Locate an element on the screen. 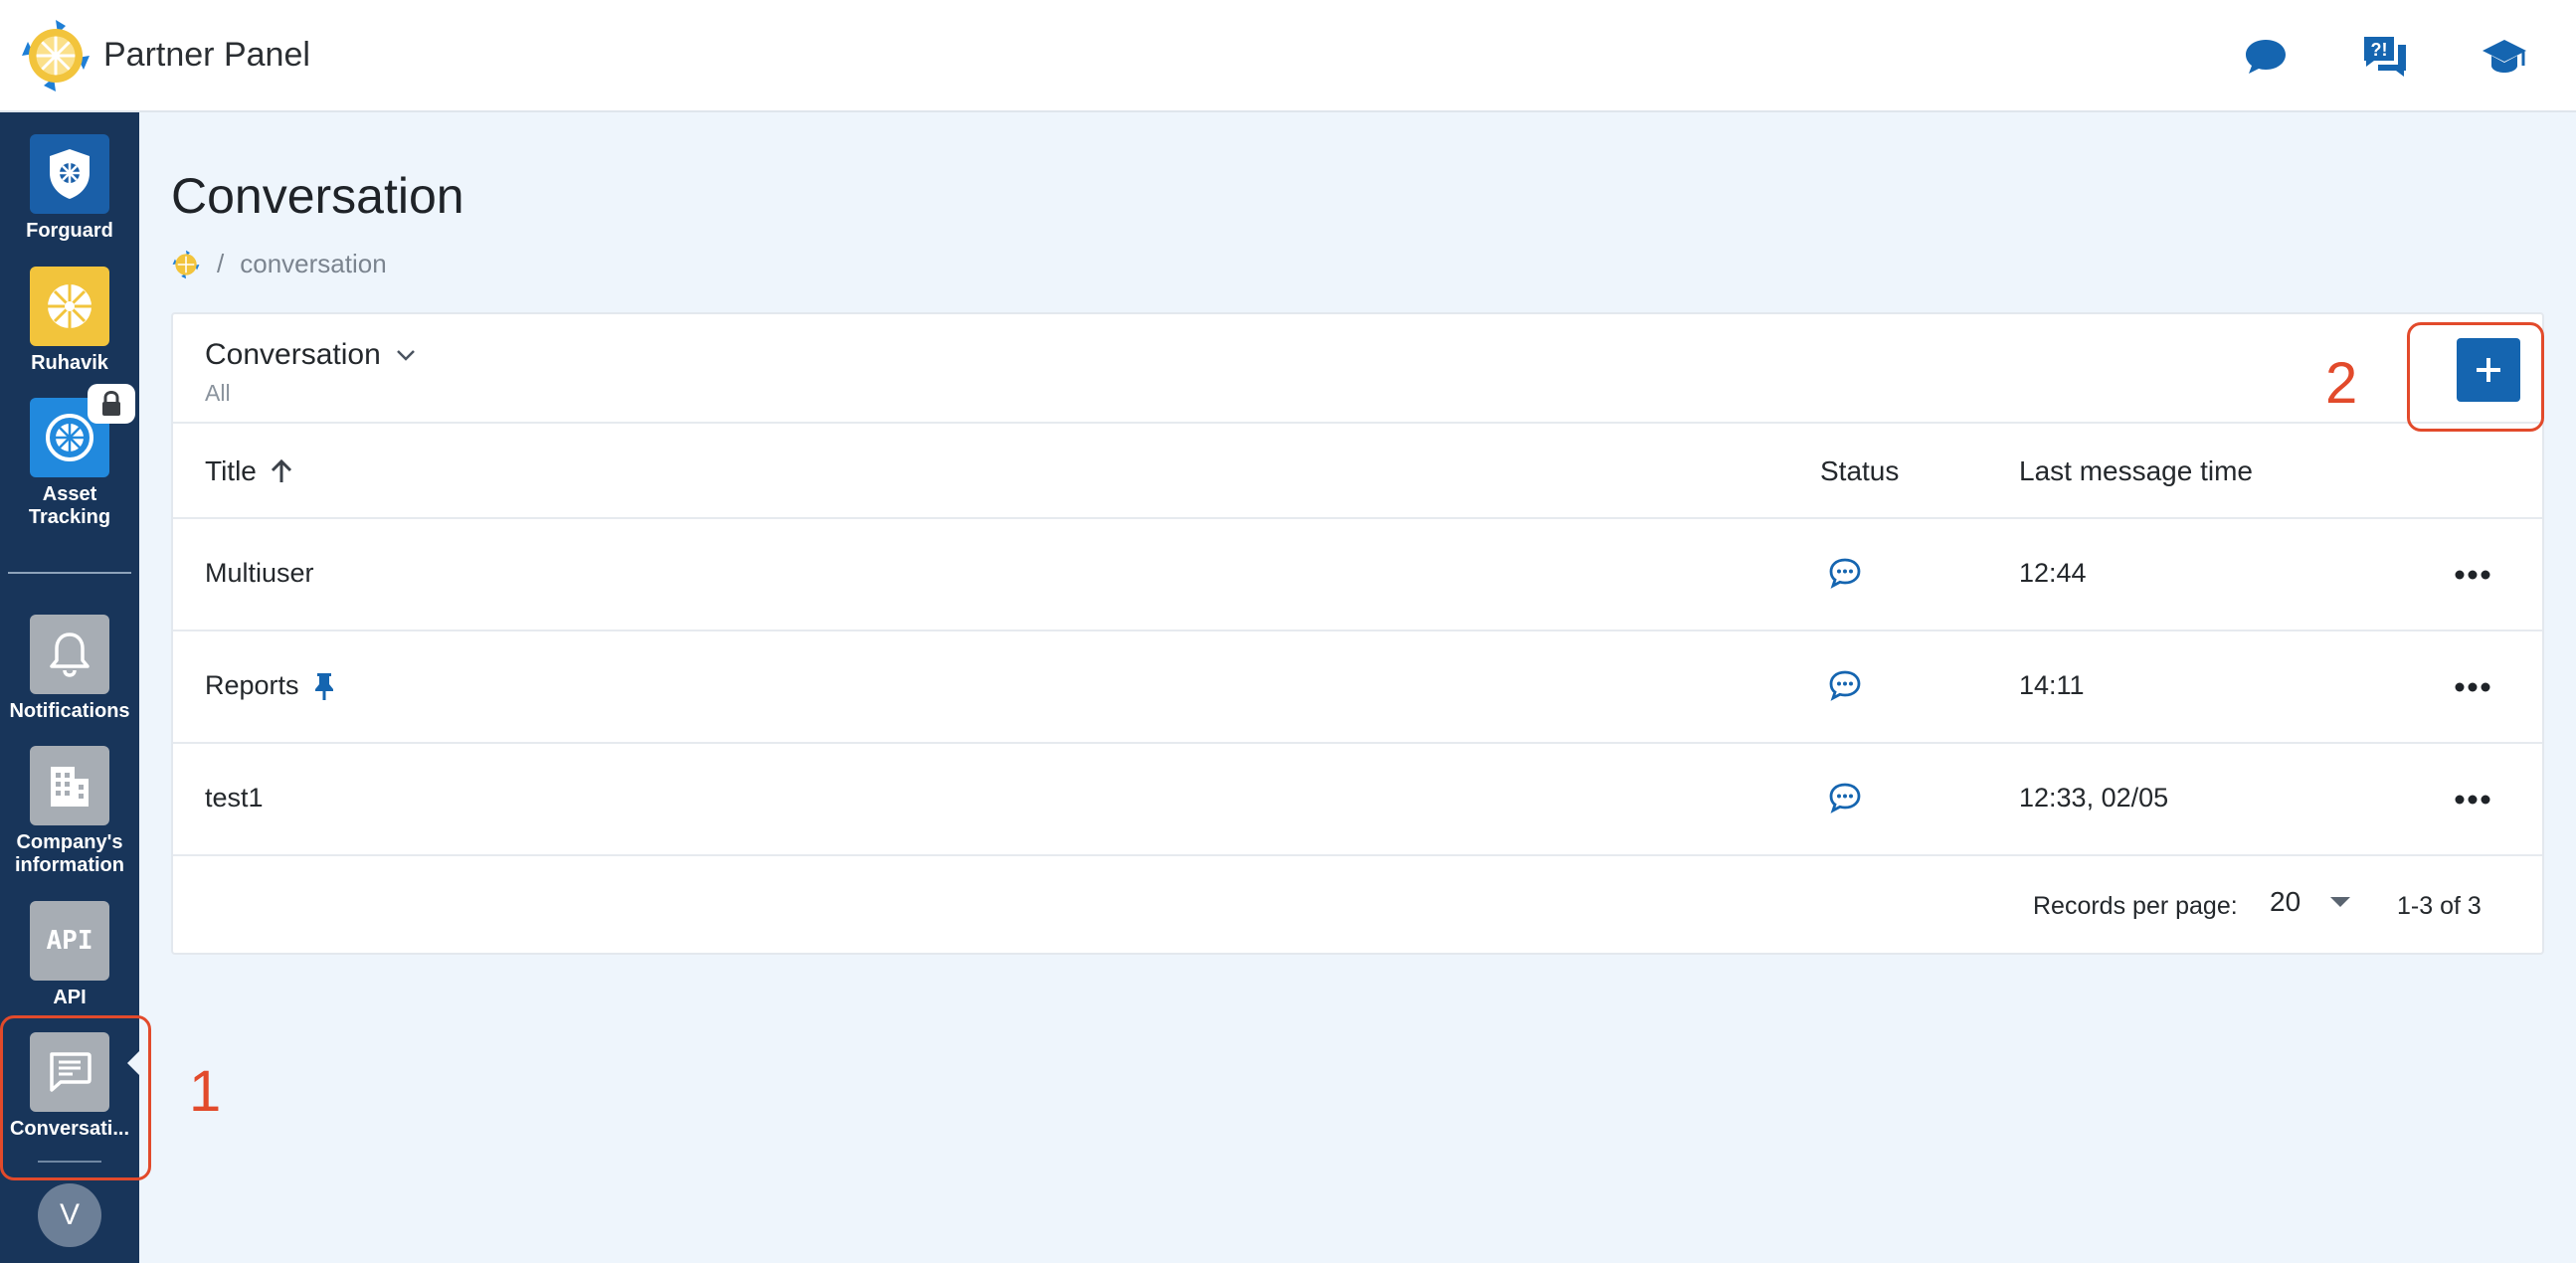 This screenshot has height=1263, width=2576. table-row: test1 12:33, 02/05 is located at coordinates (1357, 800).